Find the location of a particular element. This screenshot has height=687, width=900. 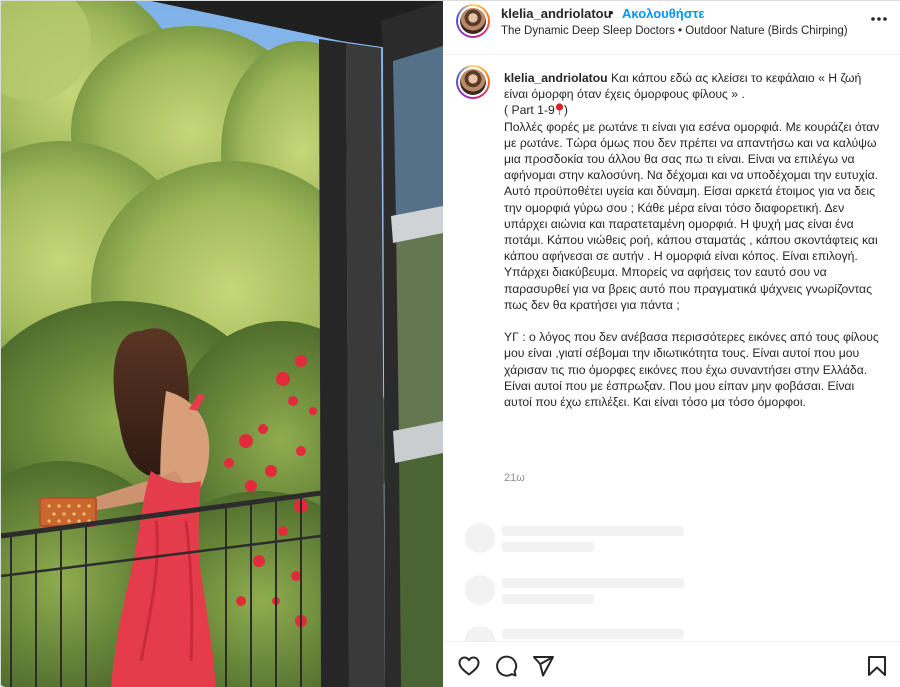

caption-username: klelia_andriolatou is located at coordinates (556, 78).